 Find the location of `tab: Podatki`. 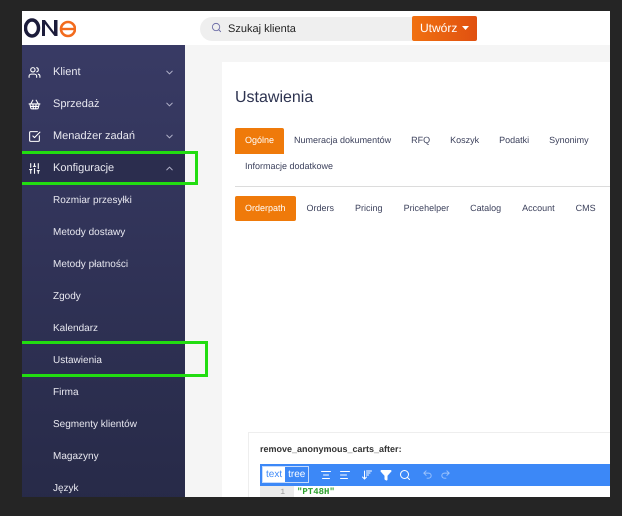

tab: Podatki is located at coordinates (514, 141).